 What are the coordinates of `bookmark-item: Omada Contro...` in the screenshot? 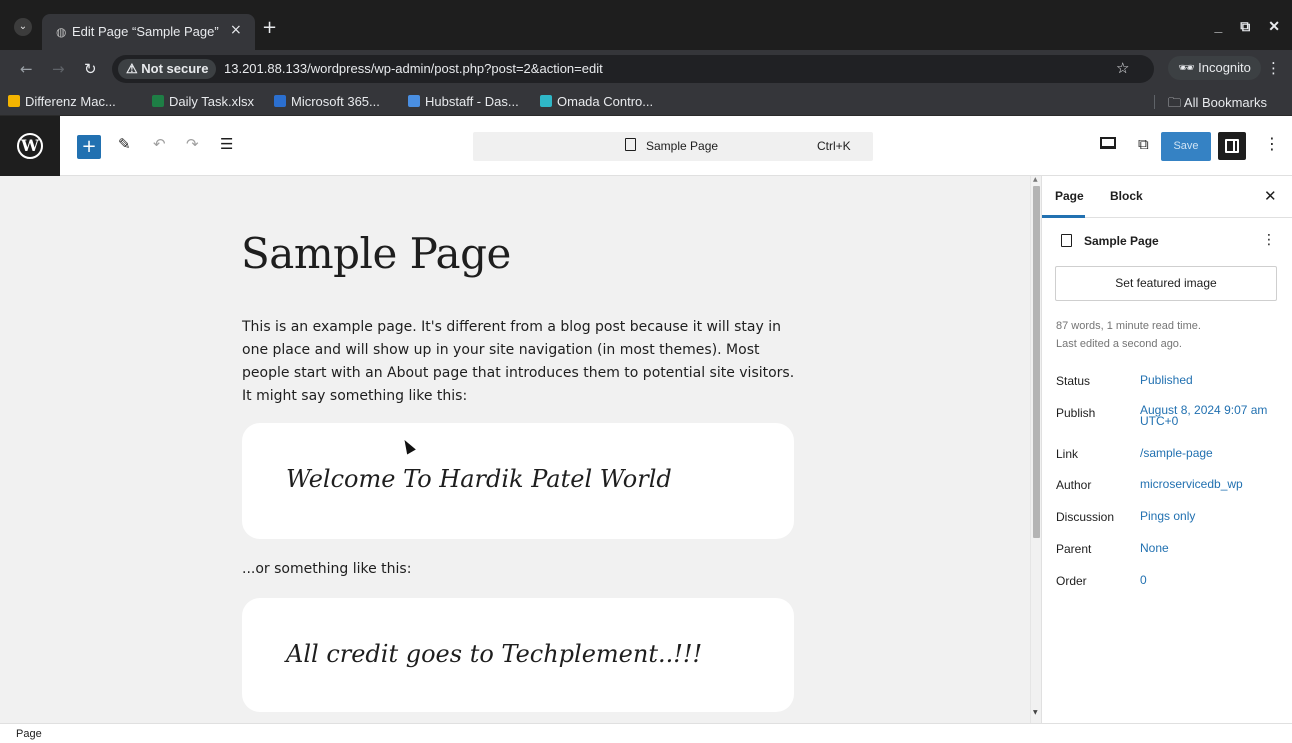 It's located at (596, 101).